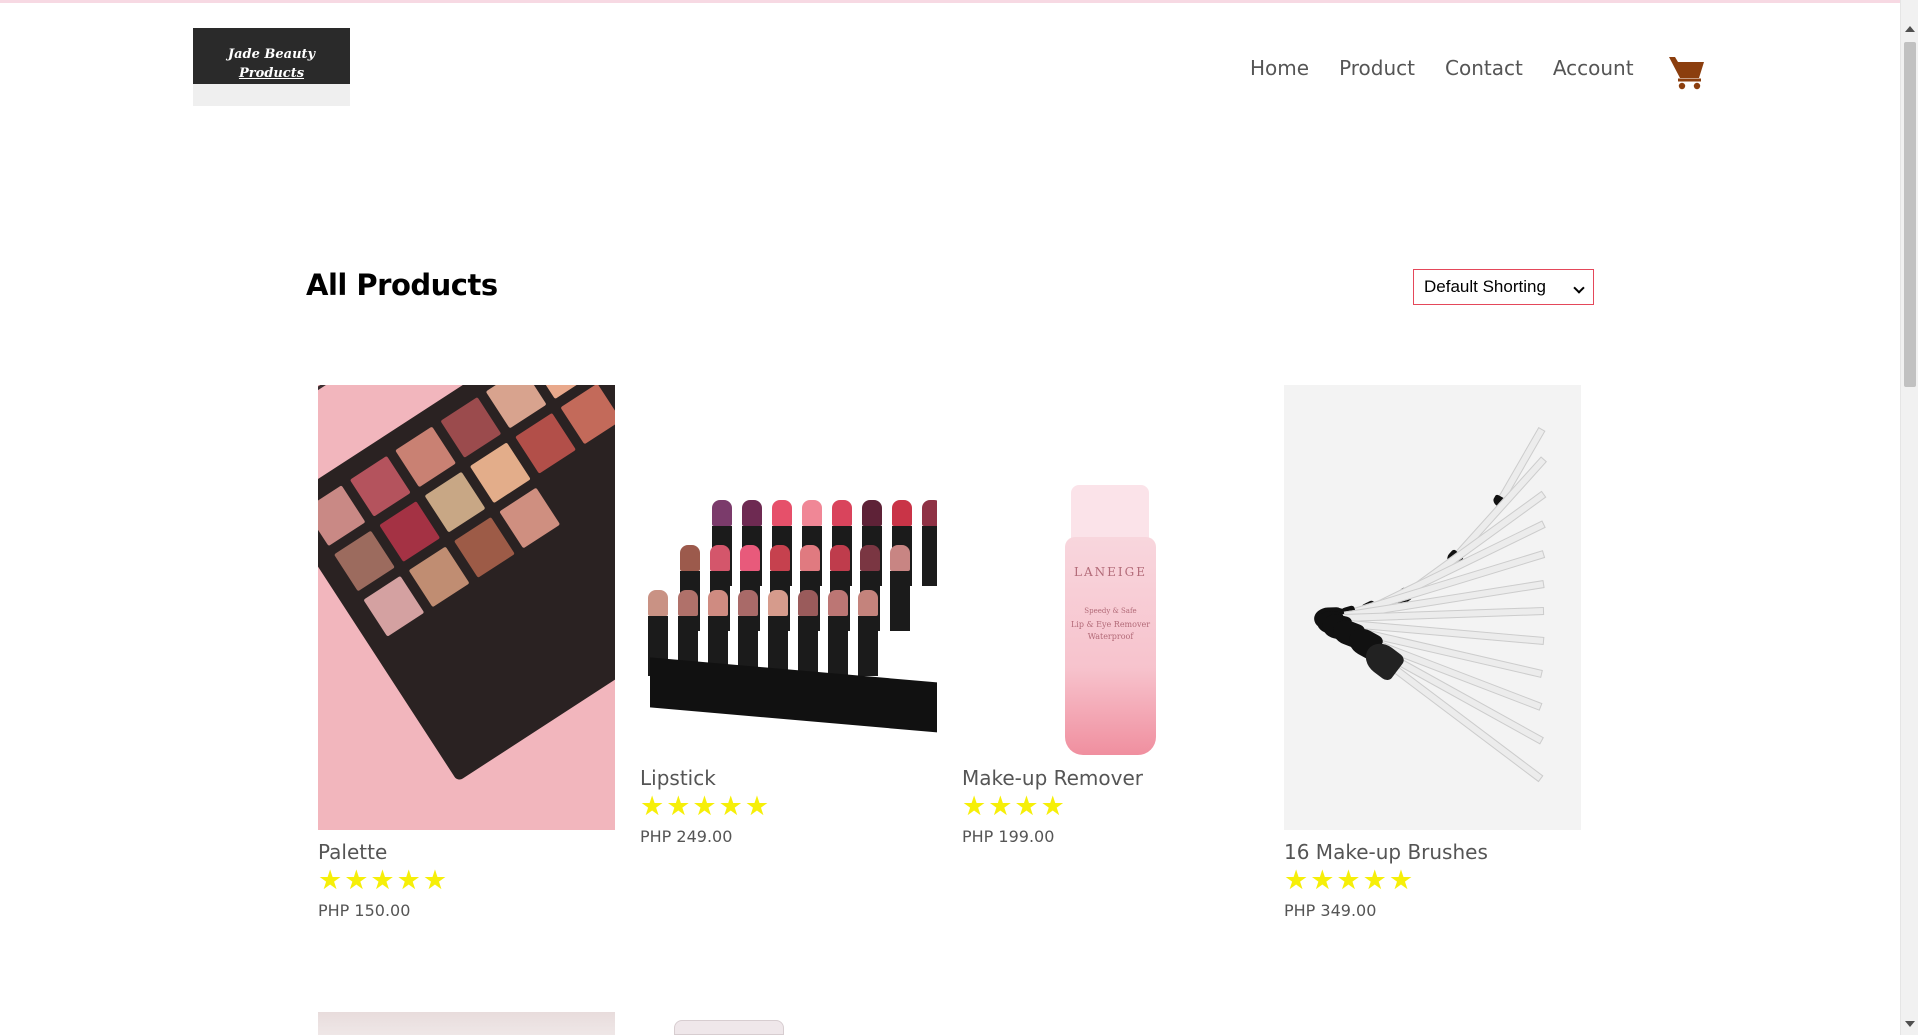  What do you see at coordinates (686, 836) in the screenshot?
I see `product-price: PHP 249.00` at bounding box center [686, 836].